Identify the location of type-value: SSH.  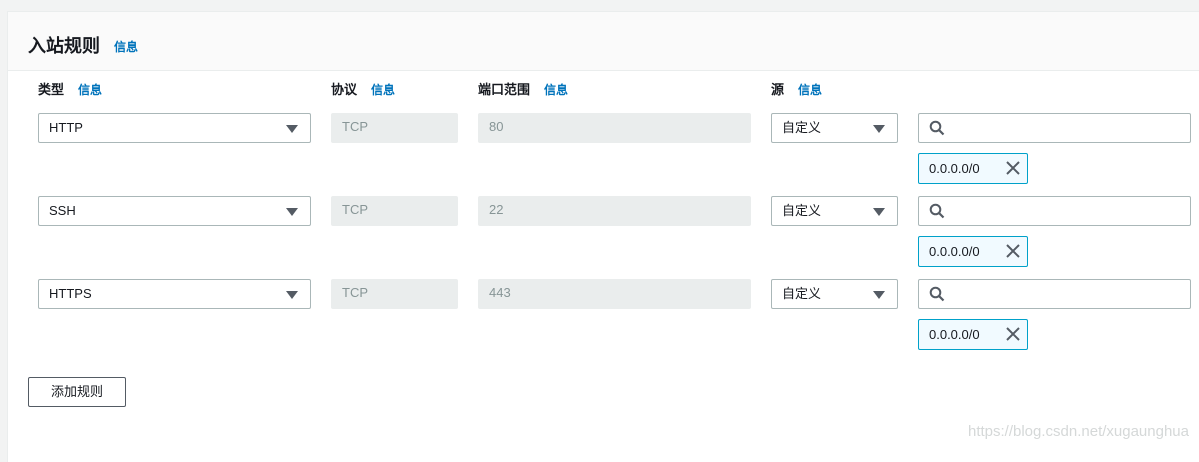
(62, 210).